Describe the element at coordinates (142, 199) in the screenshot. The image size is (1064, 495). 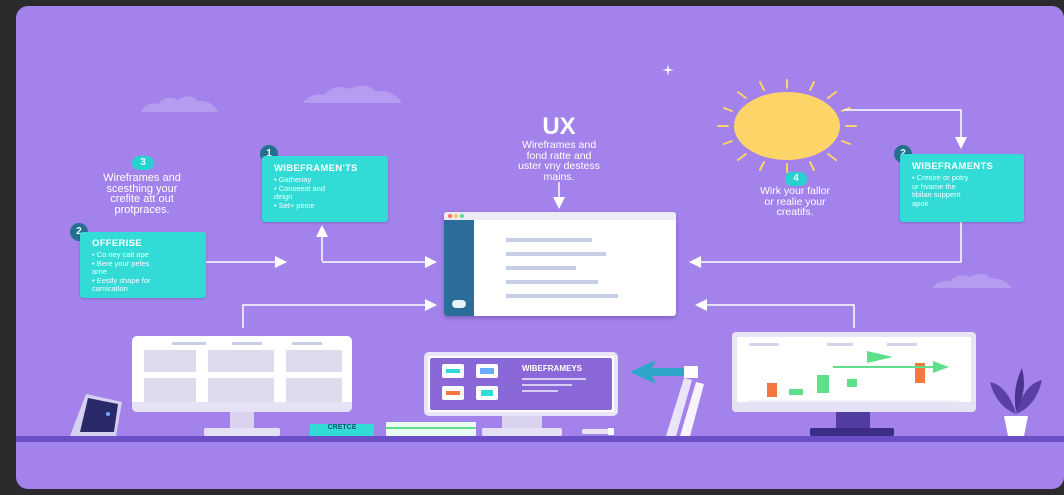
I see `left-note-line: crefite att out` at that location.